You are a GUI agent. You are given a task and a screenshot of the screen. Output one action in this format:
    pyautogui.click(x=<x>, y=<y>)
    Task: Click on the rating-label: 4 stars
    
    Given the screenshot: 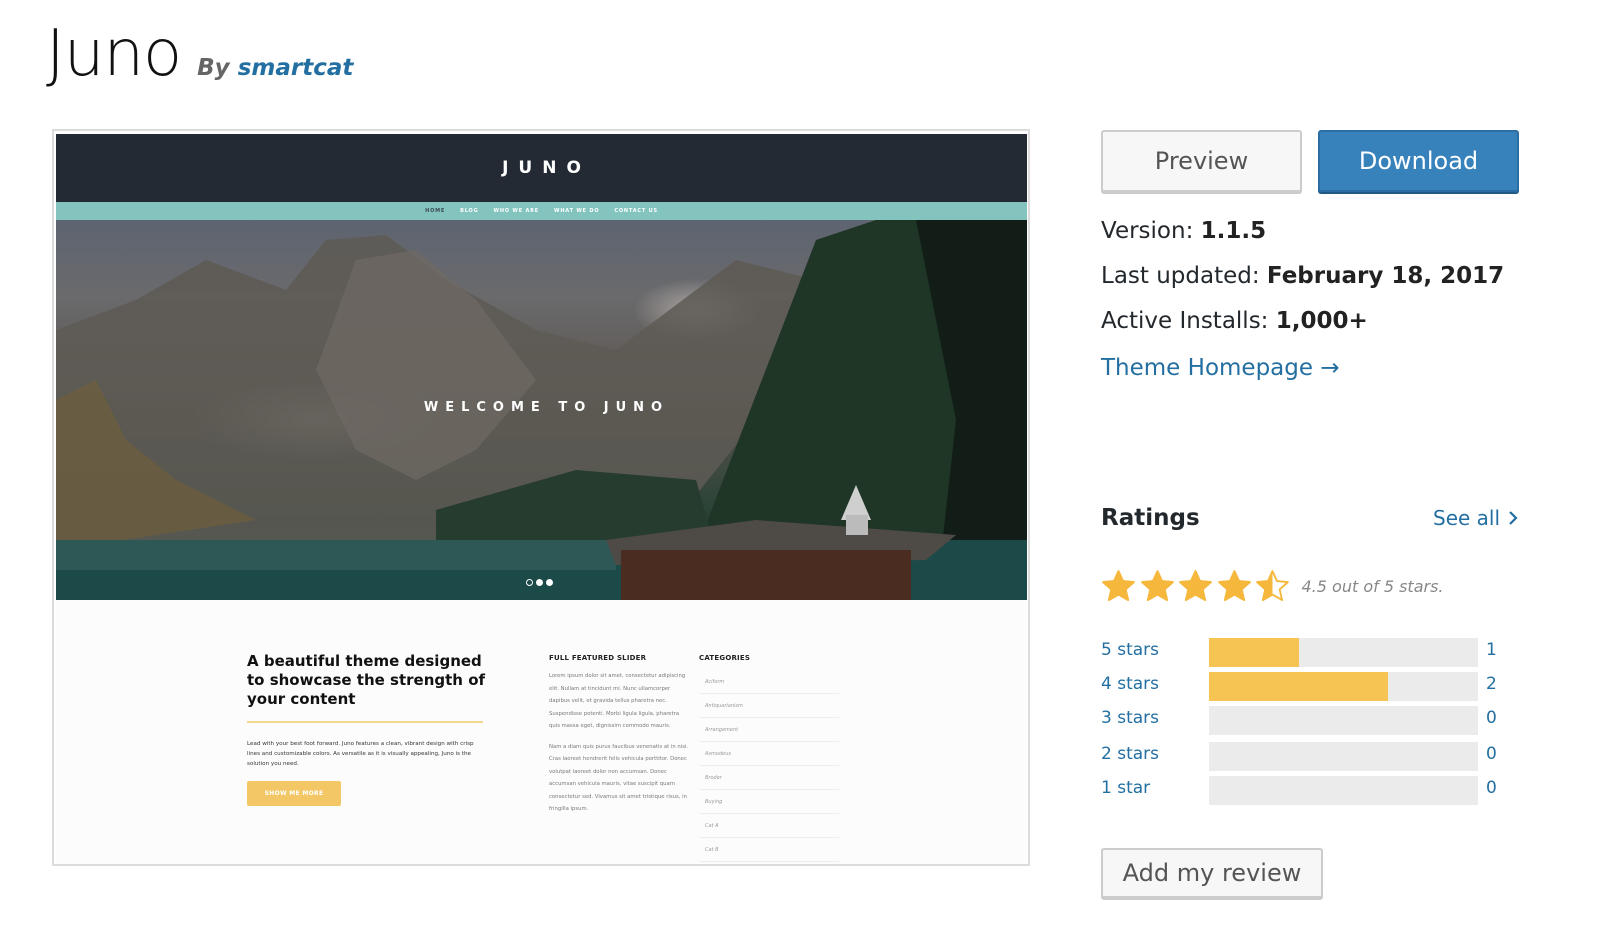 What is the action you would take?
    pyautogui.click(x=1130, y=684)
    